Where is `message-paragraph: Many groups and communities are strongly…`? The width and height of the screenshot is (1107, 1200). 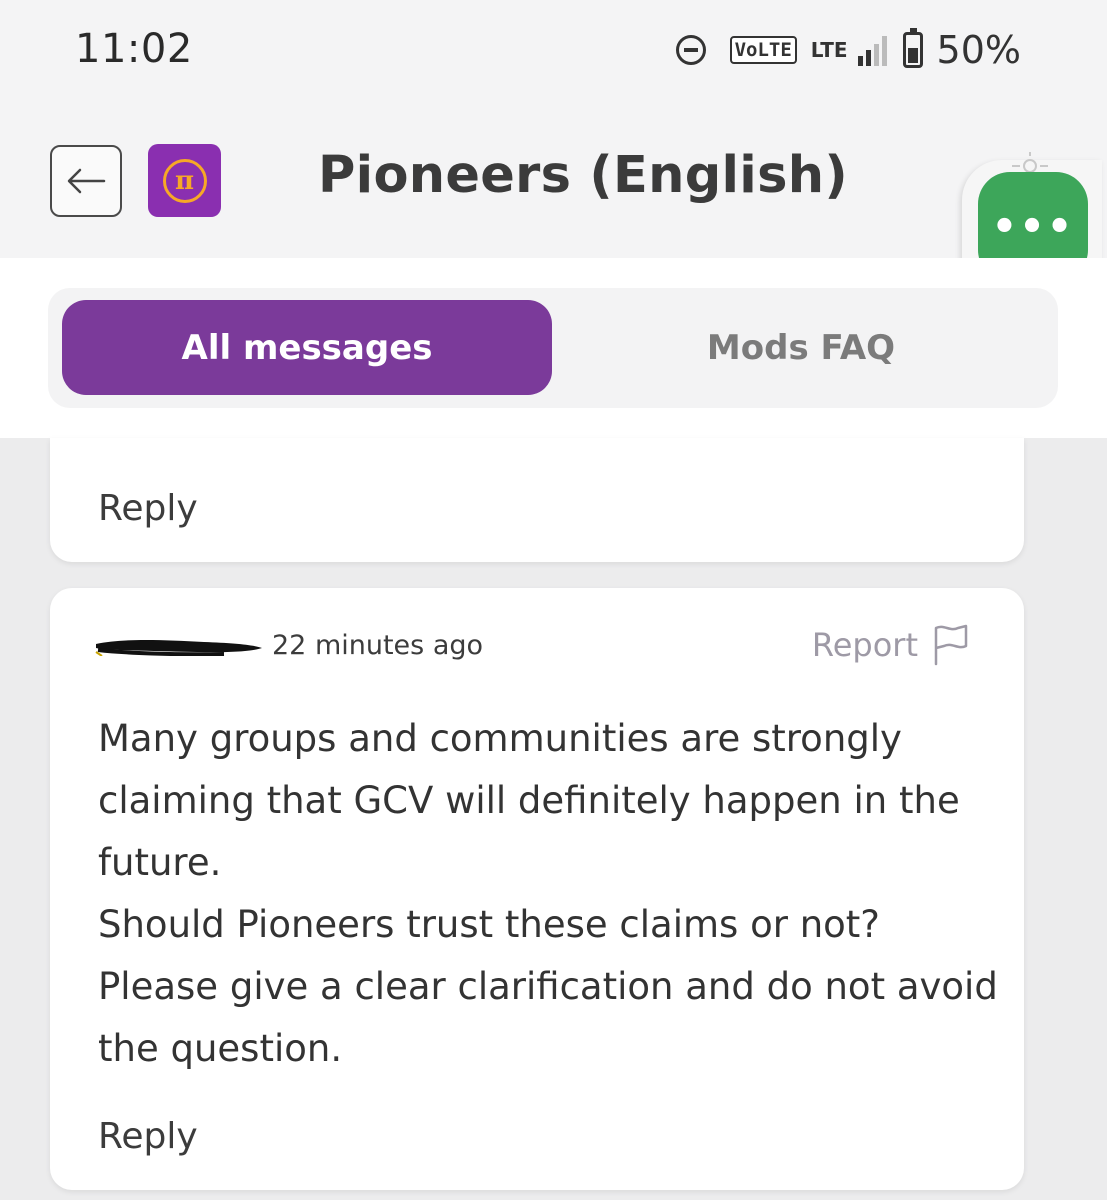
message-paragraph: Many groups and communities are strongly… is located at coordinates (529, 800).